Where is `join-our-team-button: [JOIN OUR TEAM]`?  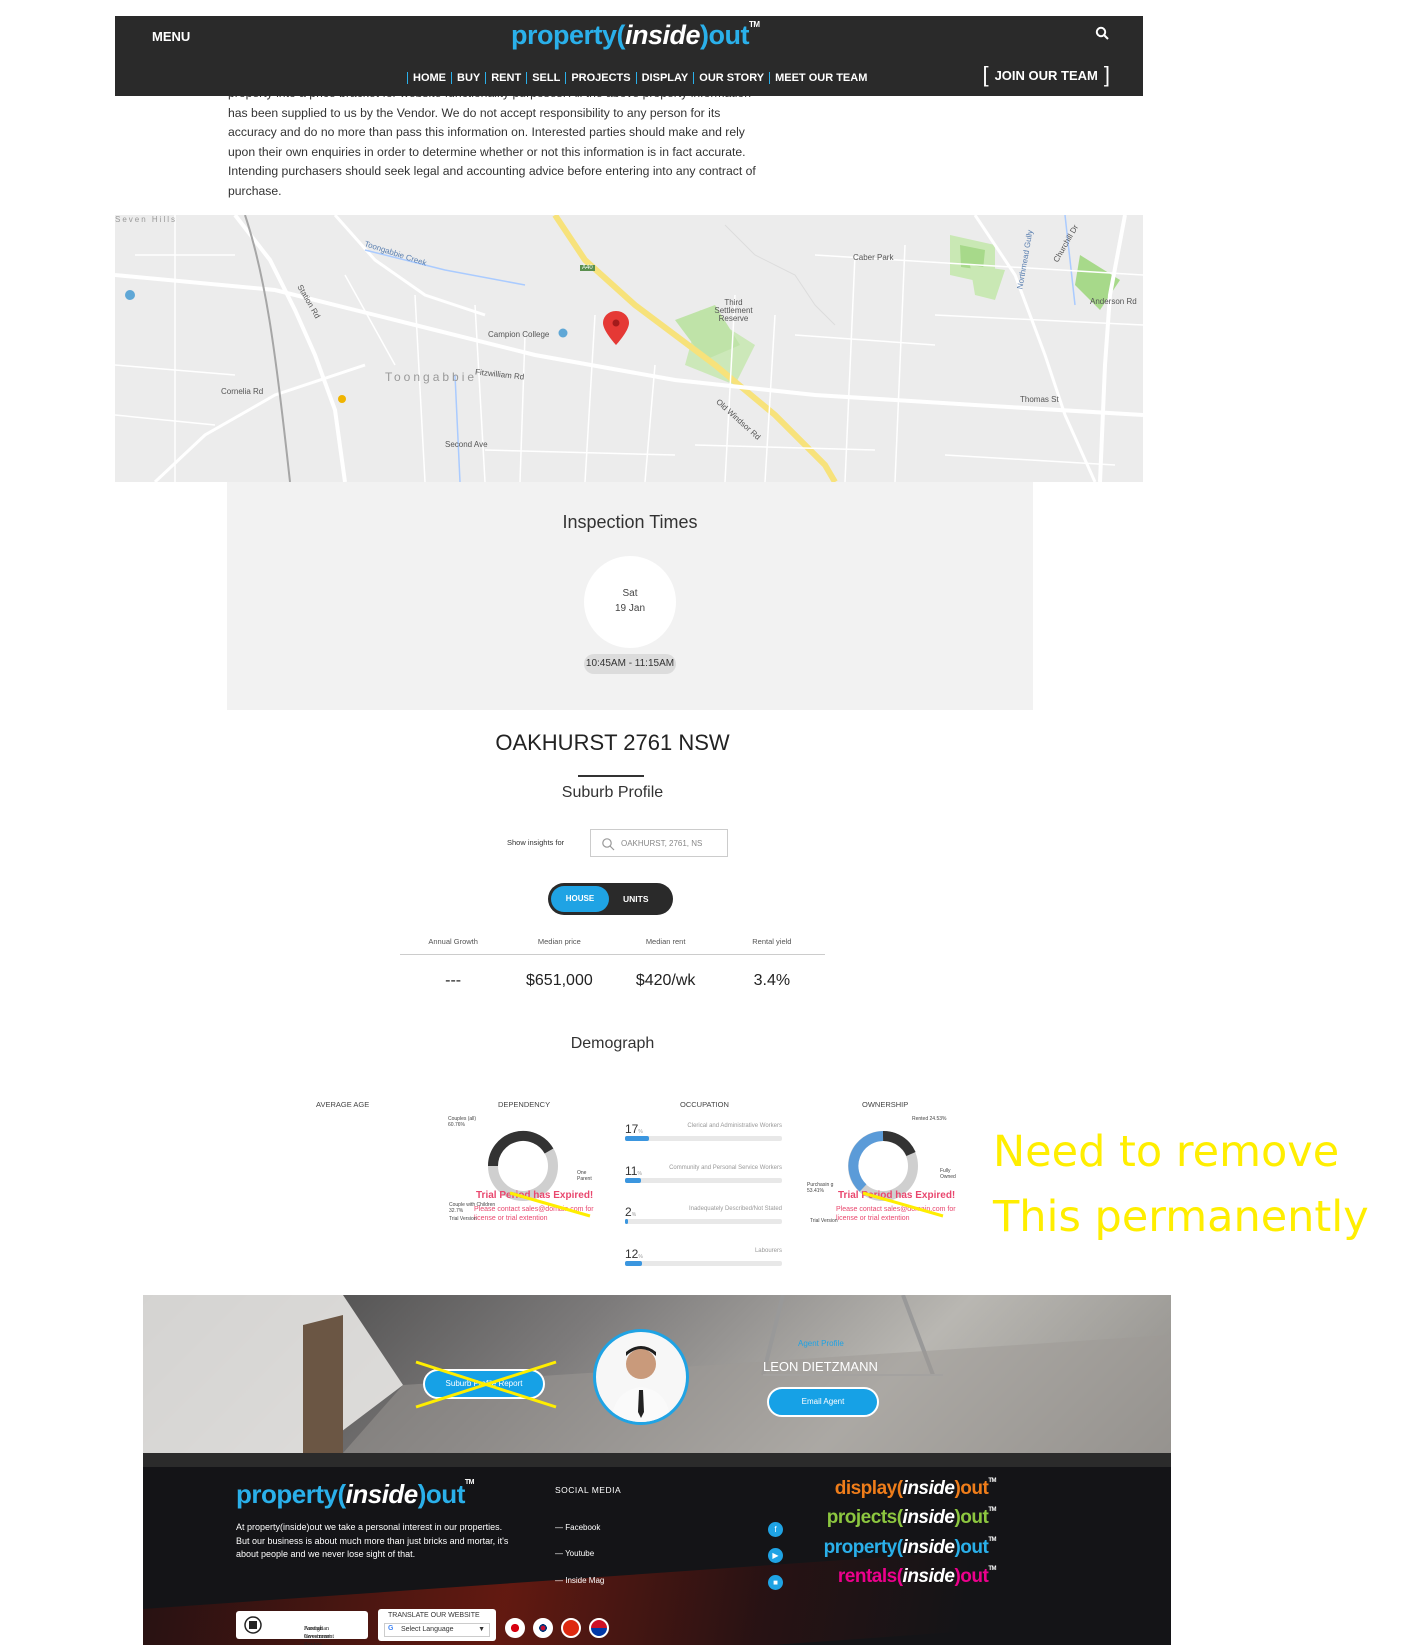 join-our-team-button: [JOIN OUR TEAM] is located at coordinates (1046, 74).